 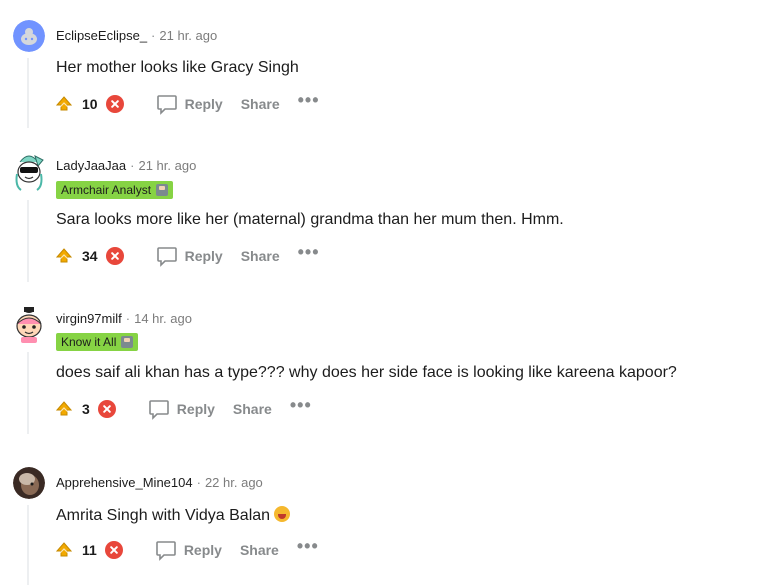 I want to click on vote-score: 11, so click(x=89, y=550).